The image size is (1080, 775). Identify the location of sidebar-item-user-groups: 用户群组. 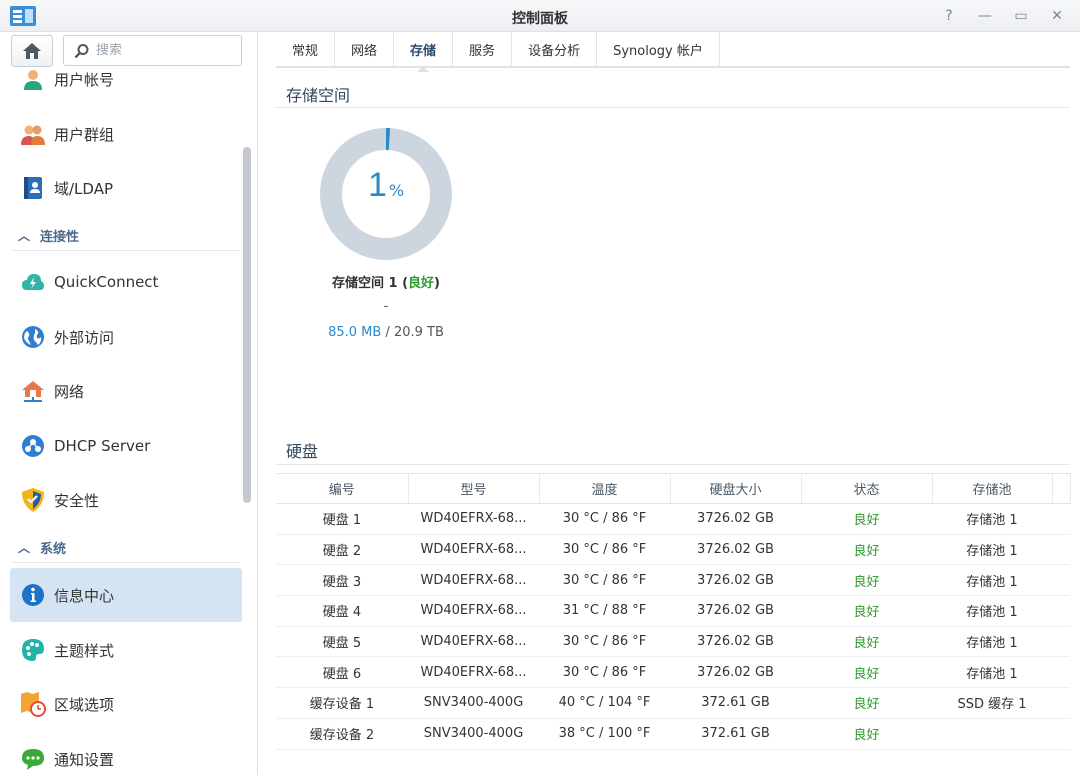
(126, 134).